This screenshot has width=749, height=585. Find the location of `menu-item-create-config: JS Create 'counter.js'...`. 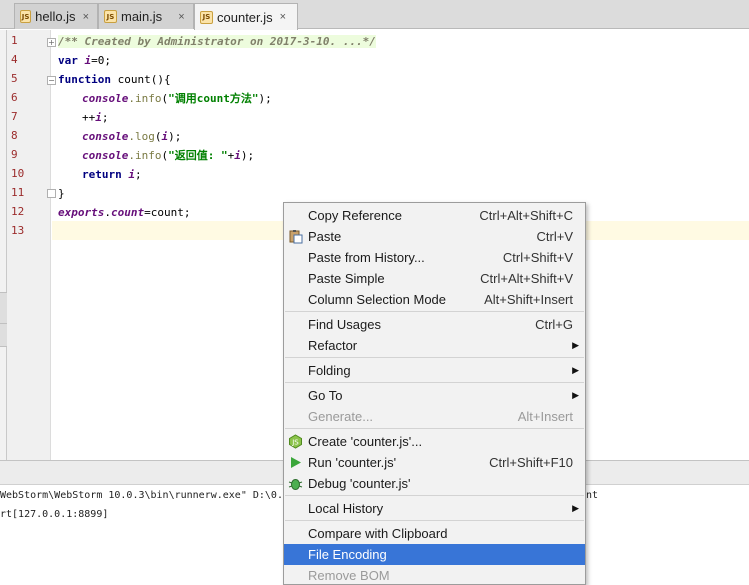

menu-item-create-config: JS Create 'counter.js'... is located at coordinates (434, 441).